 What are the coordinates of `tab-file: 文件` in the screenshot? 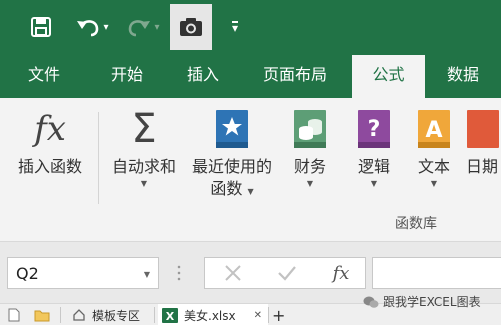 It's located at (44, 76).